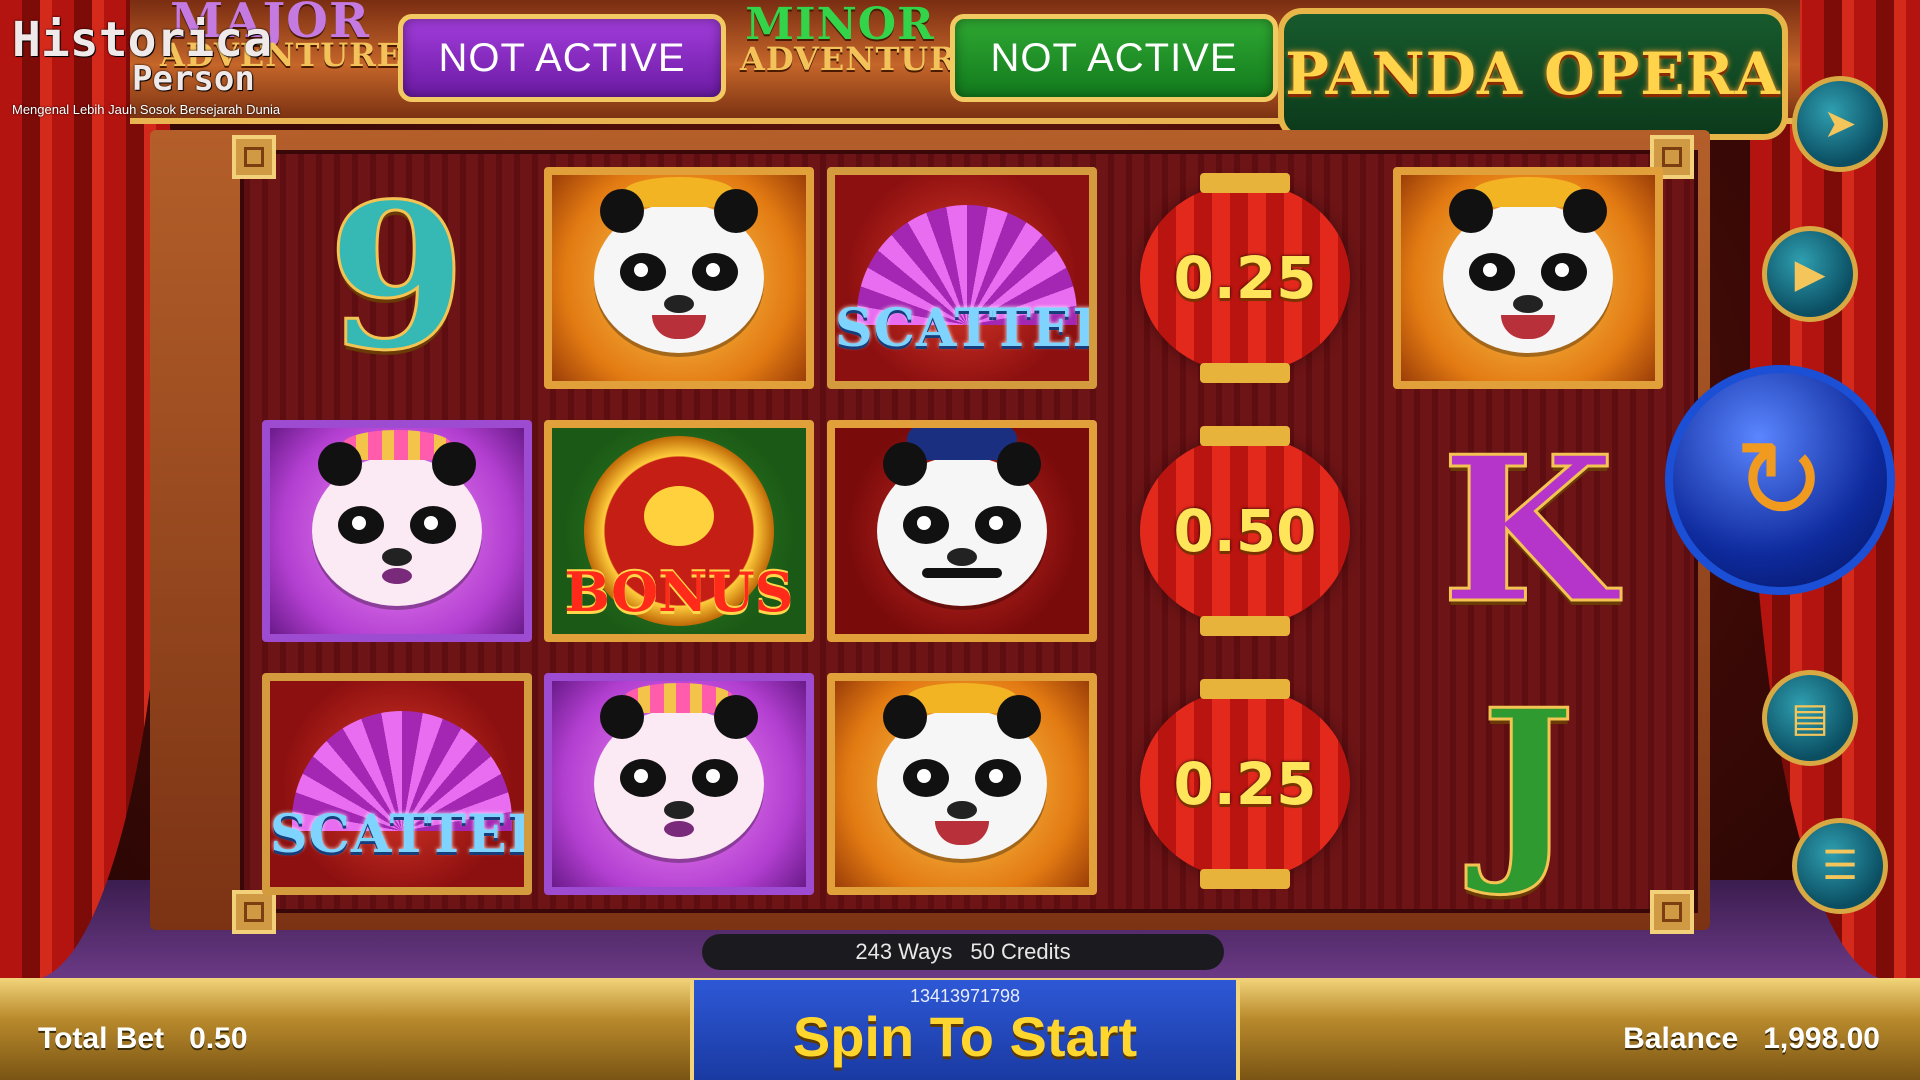 The height and width of the screenshot is (1080, 1920). Describe the element at coordinates (1020, 951) in the screenshot. I see `credits-text: 50 Credits` at that location.